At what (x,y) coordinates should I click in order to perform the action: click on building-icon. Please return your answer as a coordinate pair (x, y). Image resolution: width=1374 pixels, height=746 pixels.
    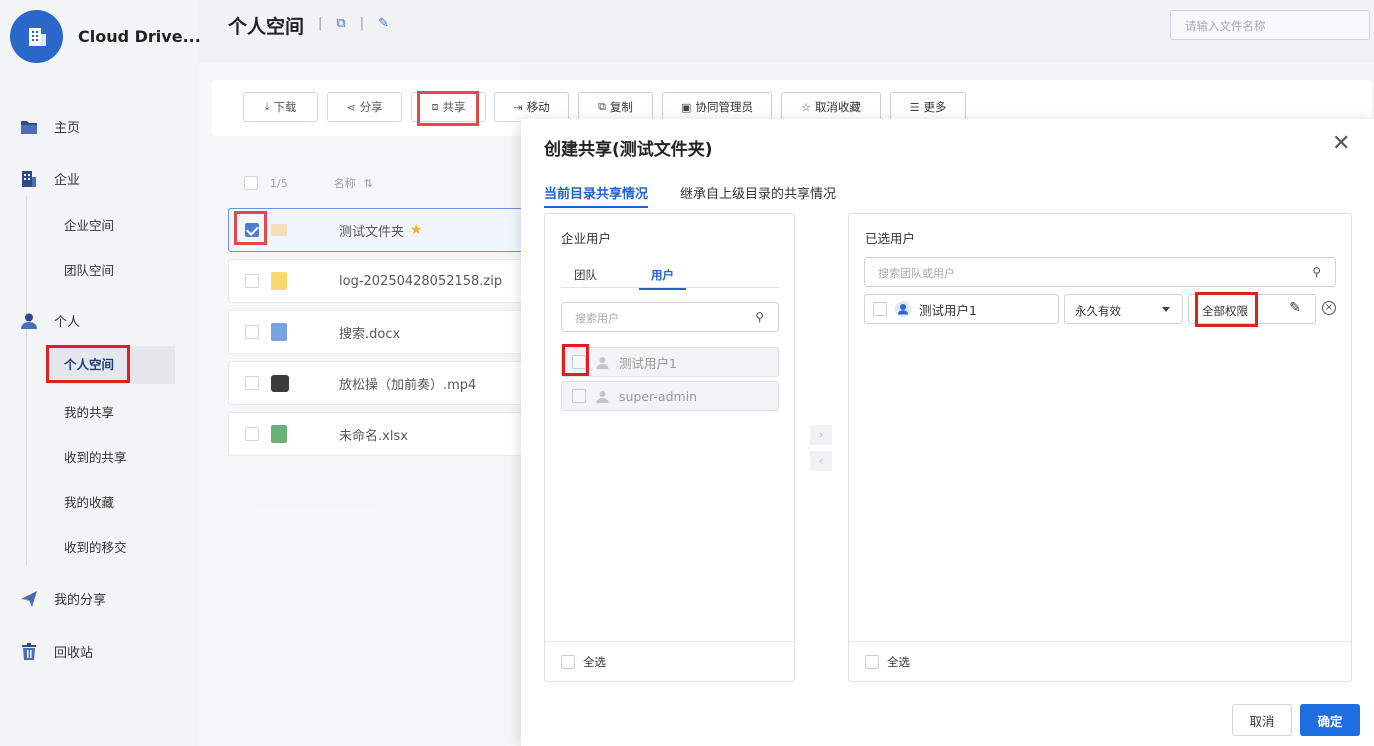
    Looking at the image, I should click on (29, 179).